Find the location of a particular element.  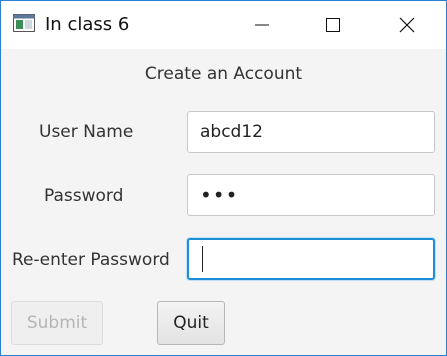

form-heading: Create an Account is located at coordinates (223, 74).